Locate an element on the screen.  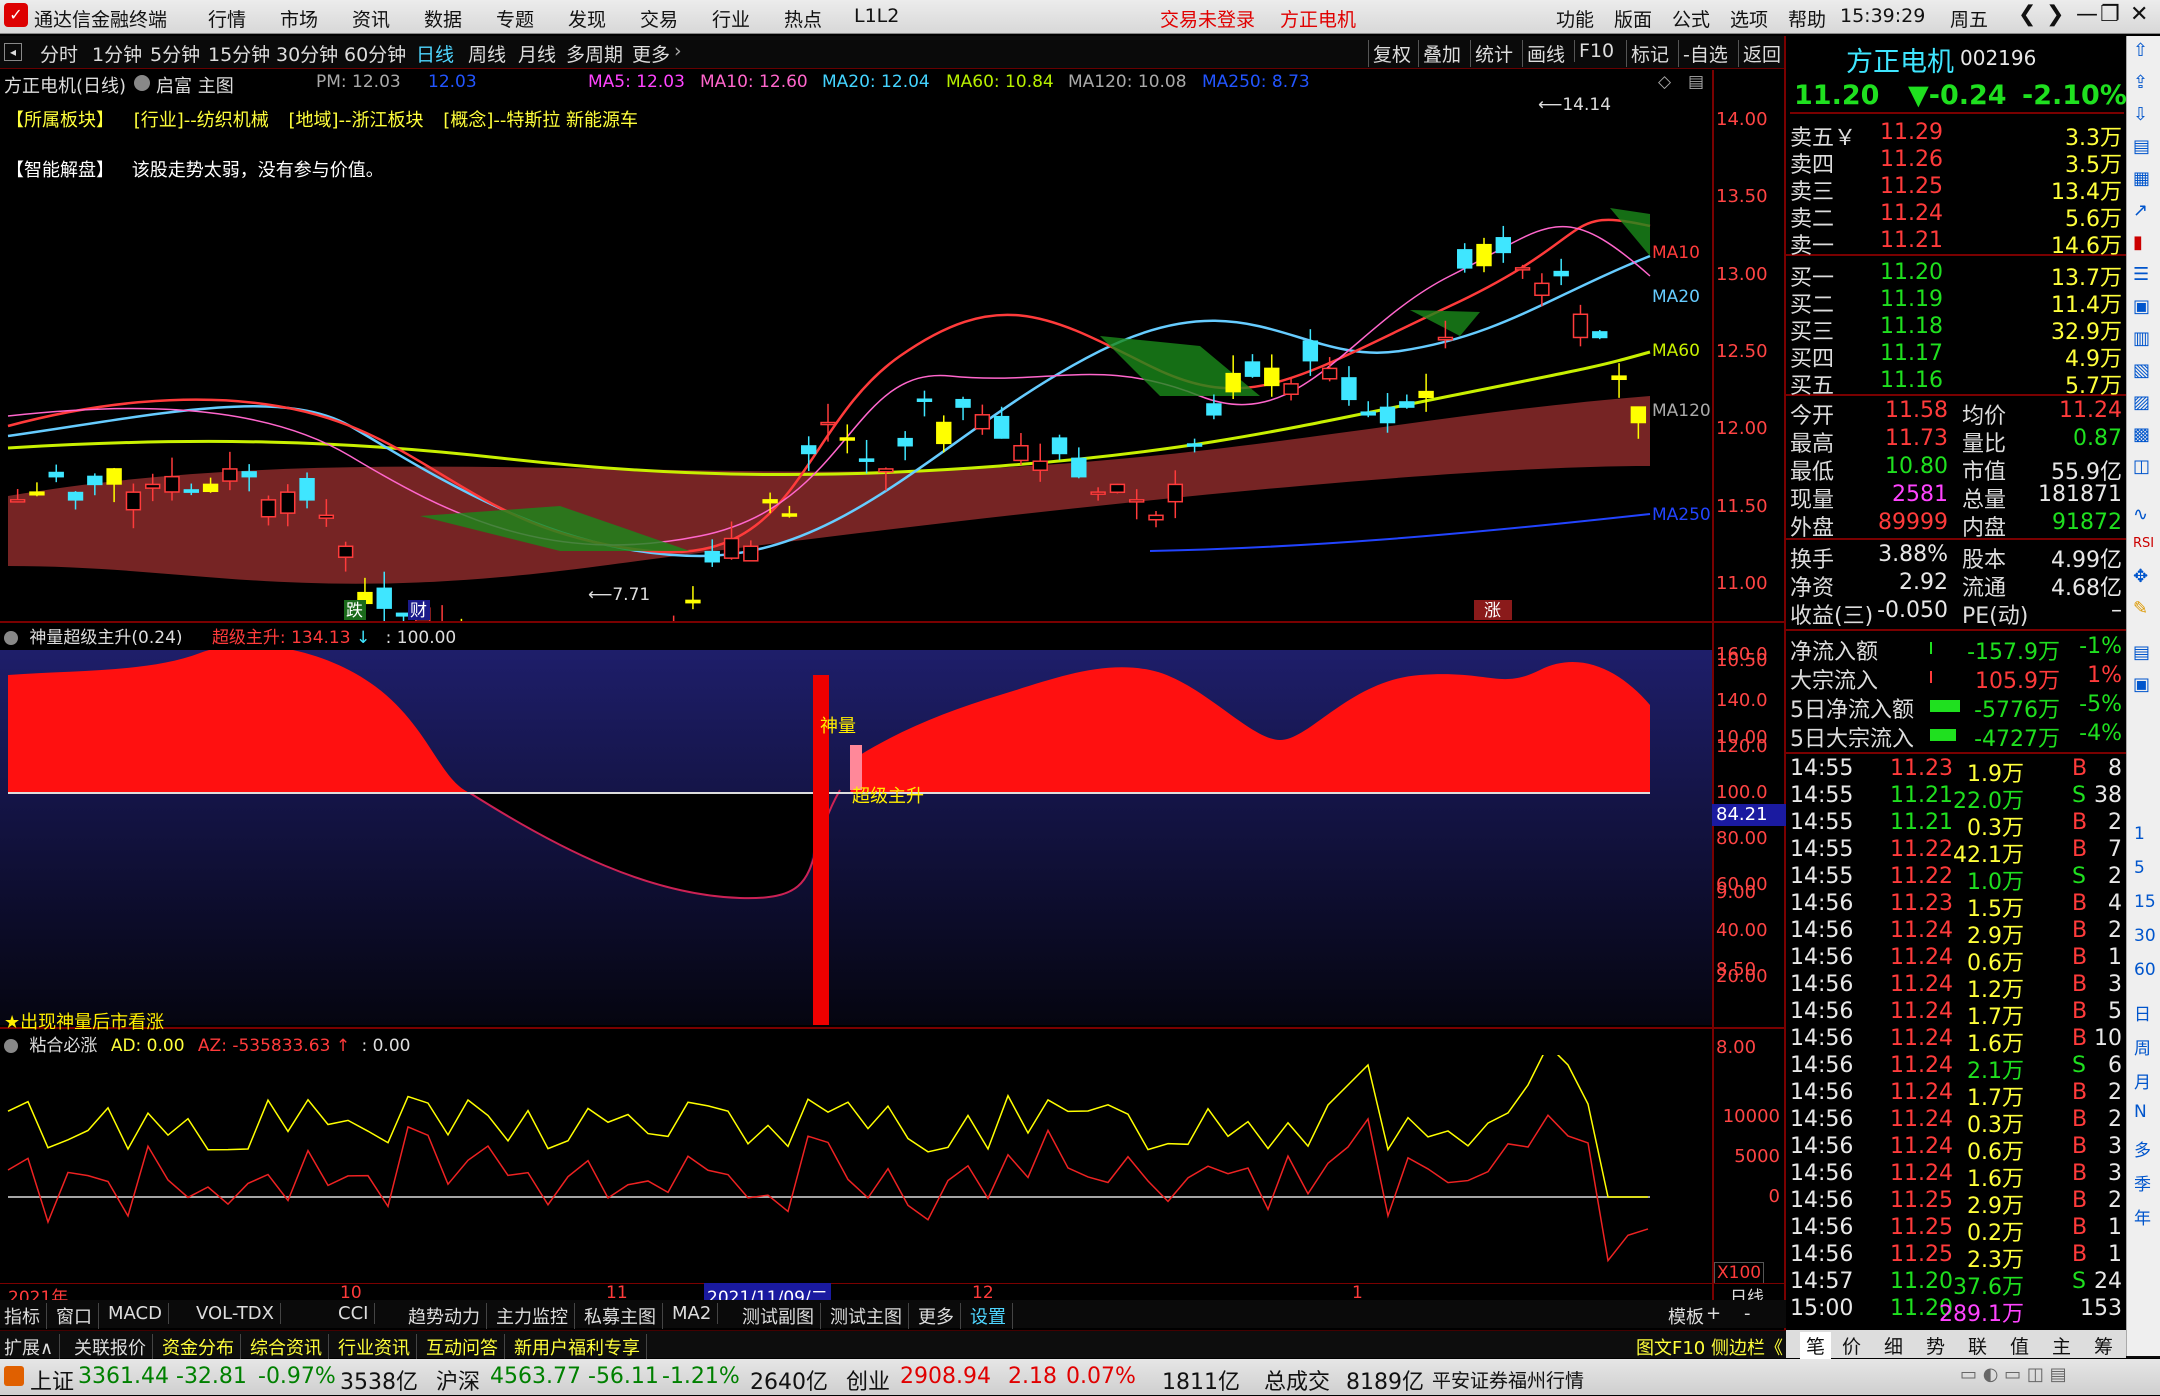
sidebar-move-icon: ✥ is located at coordinates (2140, 576).